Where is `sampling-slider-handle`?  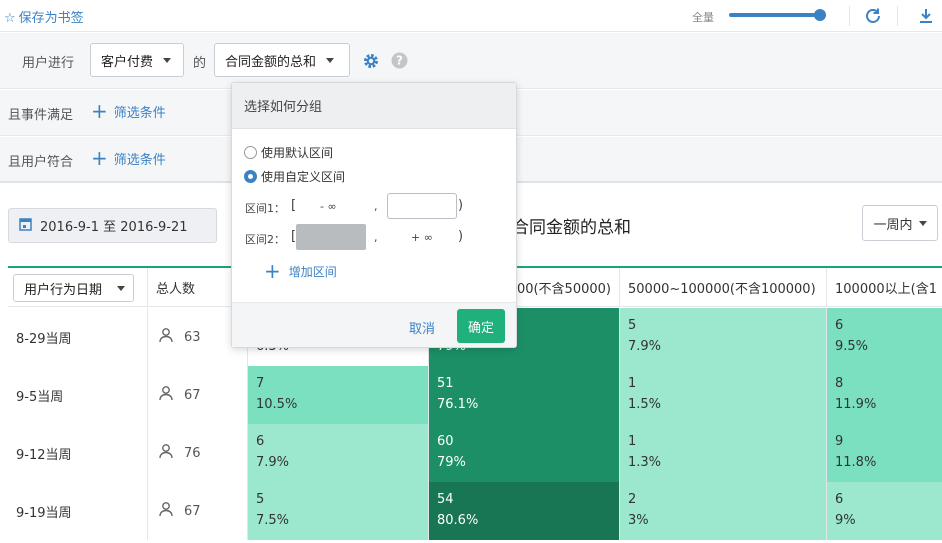
sampling-slider-handle is located at coordinates (820, 15).